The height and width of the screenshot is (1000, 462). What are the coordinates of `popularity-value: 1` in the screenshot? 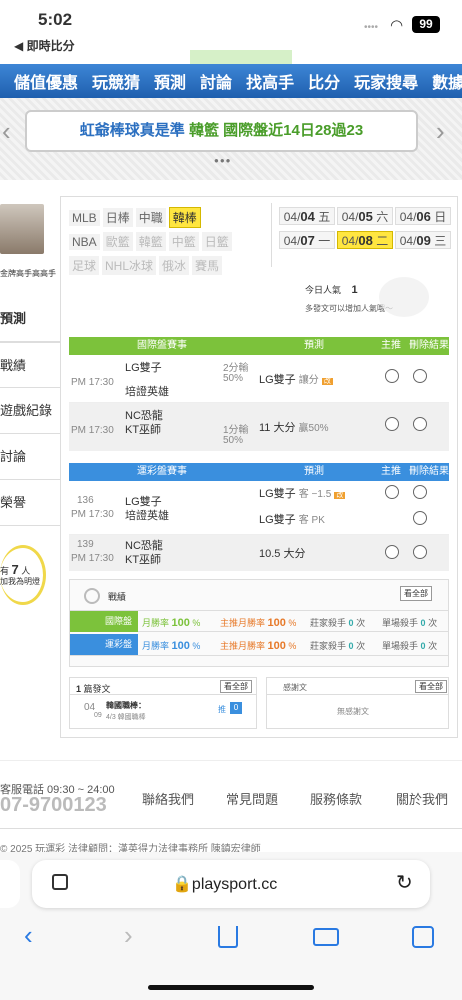 It's located at (354, 290).